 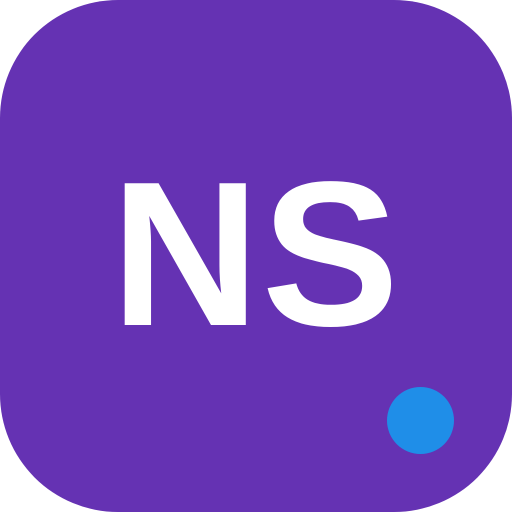 I want to click on status-dot-icon, so click(x=420, y=420).